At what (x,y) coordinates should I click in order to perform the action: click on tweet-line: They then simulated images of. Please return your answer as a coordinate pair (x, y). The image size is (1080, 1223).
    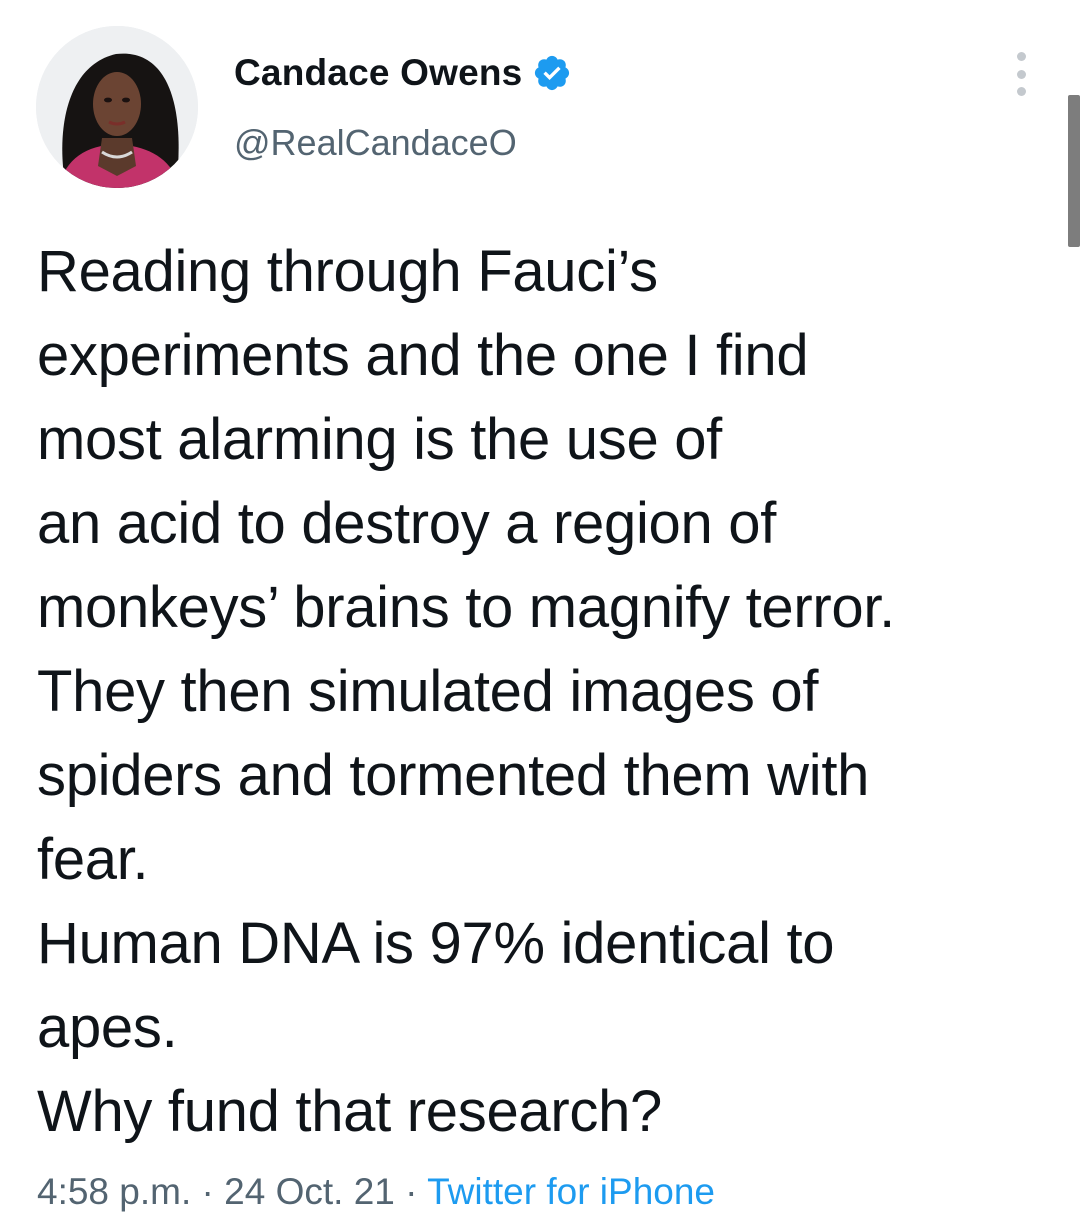
    Looking at the image, I should click on (428, 691).